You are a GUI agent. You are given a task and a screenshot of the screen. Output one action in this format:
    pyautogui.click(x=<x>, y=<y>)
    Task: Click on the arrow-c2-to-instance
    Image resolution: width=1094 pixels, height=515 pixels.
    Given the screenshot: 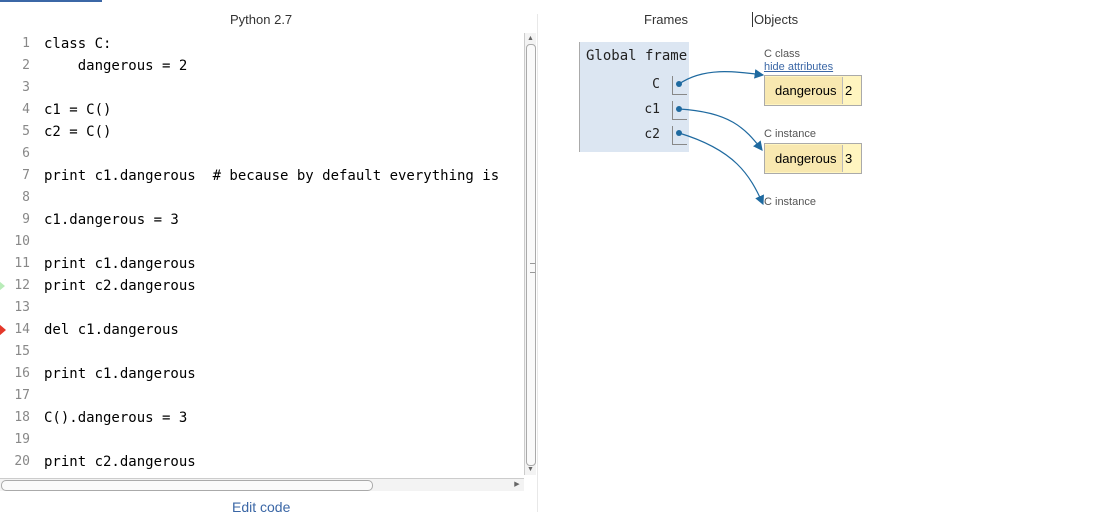 What is the action you would take?
    pyautogui.click(x=721, y=169)
    